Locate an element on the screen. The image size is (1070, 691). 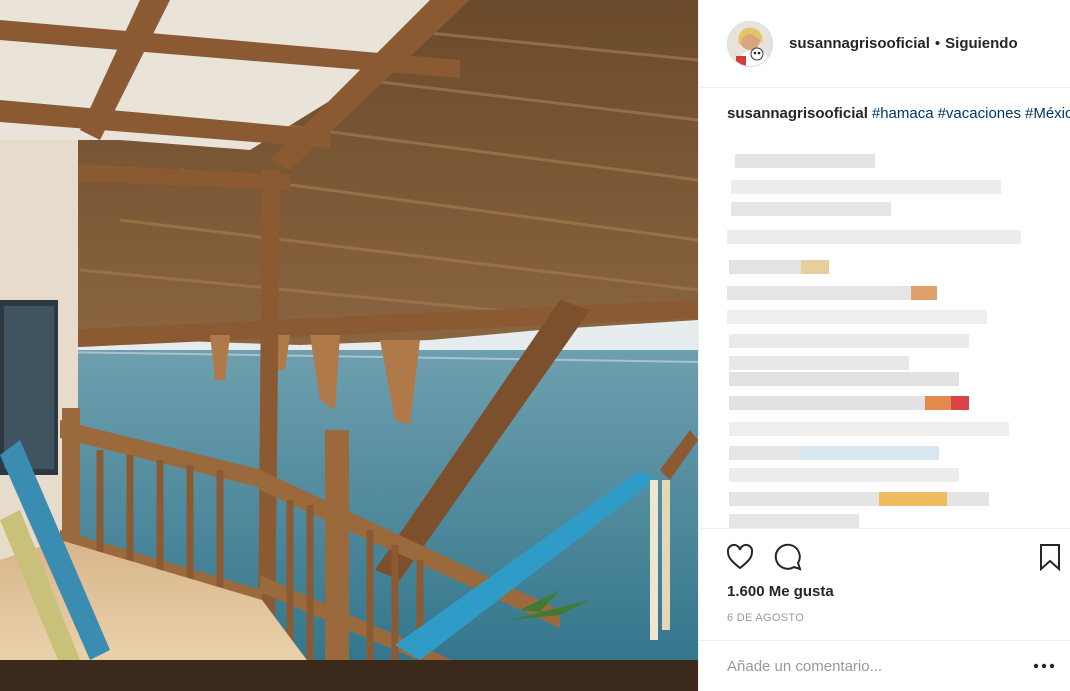
follow-status-button: Siguiendo is located at coordinates (981, 43).